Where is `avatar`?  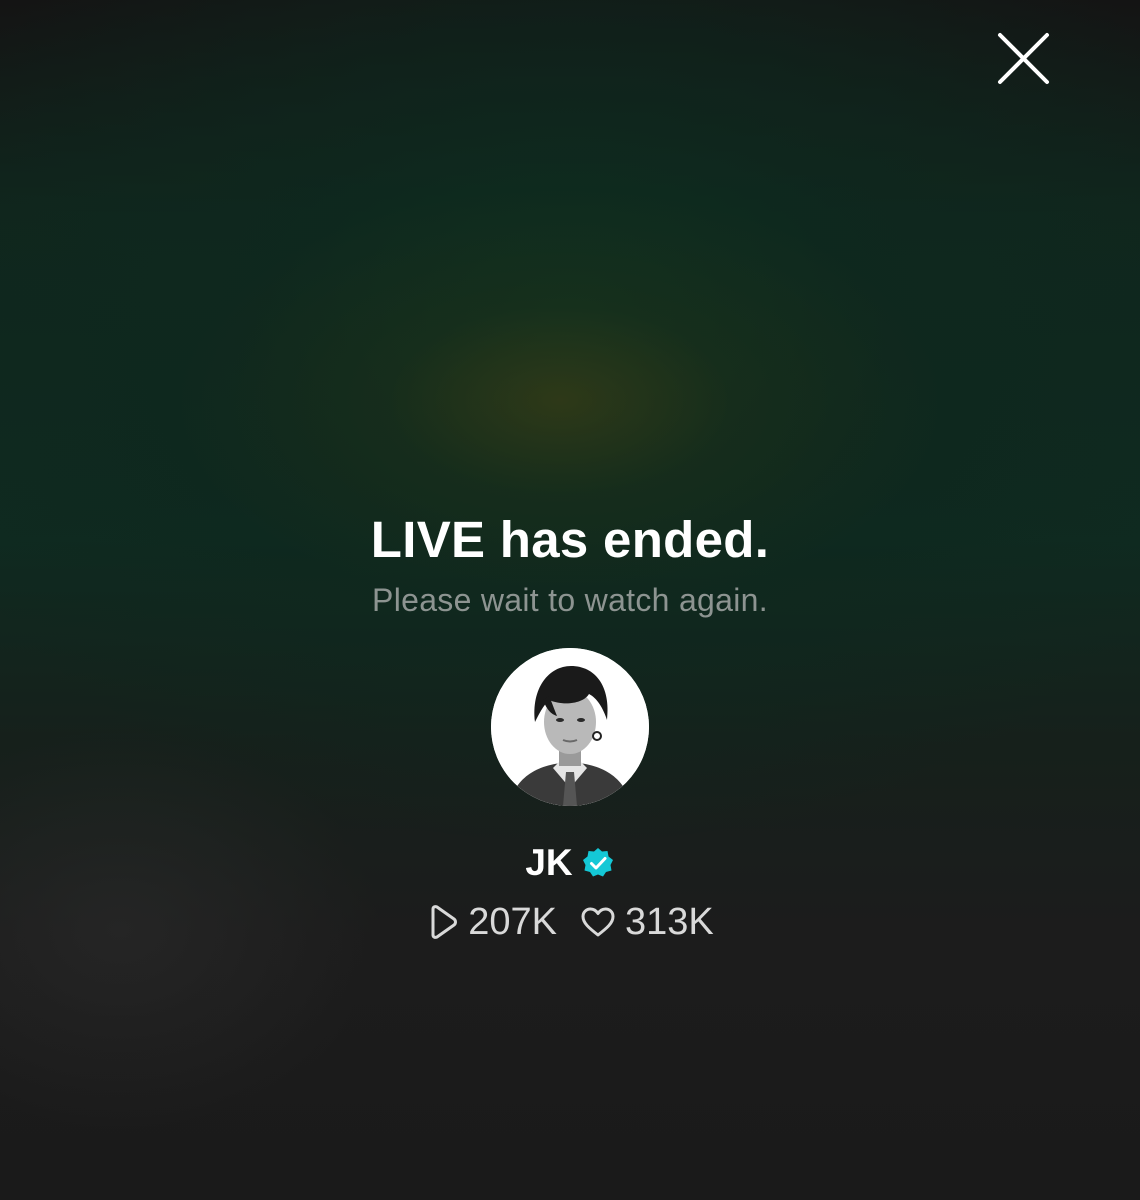 avatar is located at coordinates (570, 727).